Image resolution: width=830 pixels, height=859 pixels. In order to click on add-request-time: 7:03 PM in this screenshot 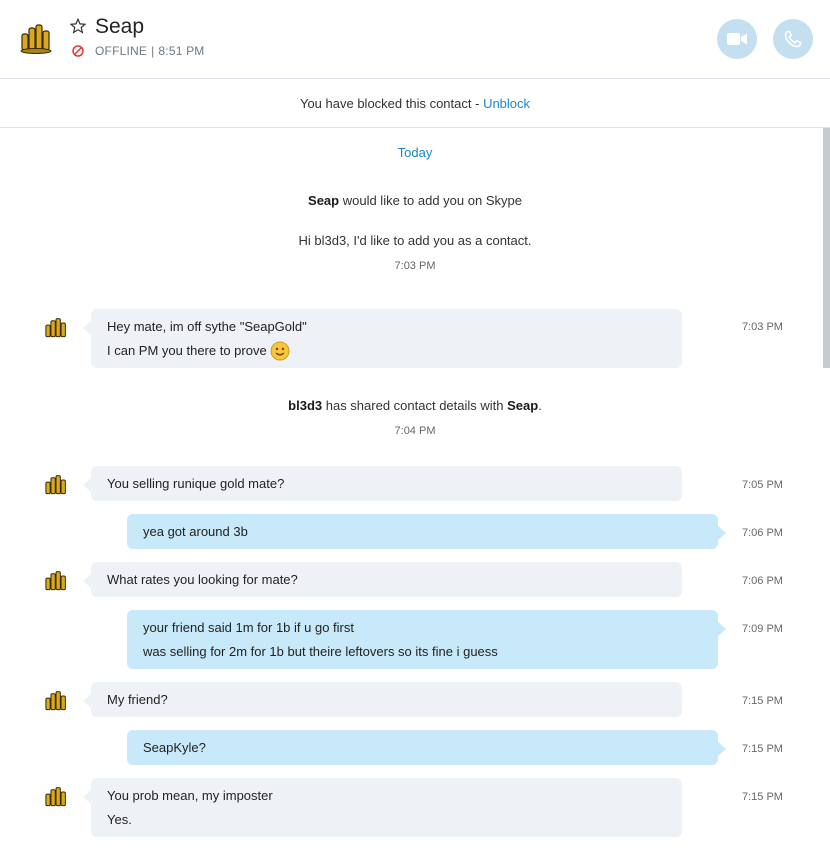, I will do `click(415, 266)`.